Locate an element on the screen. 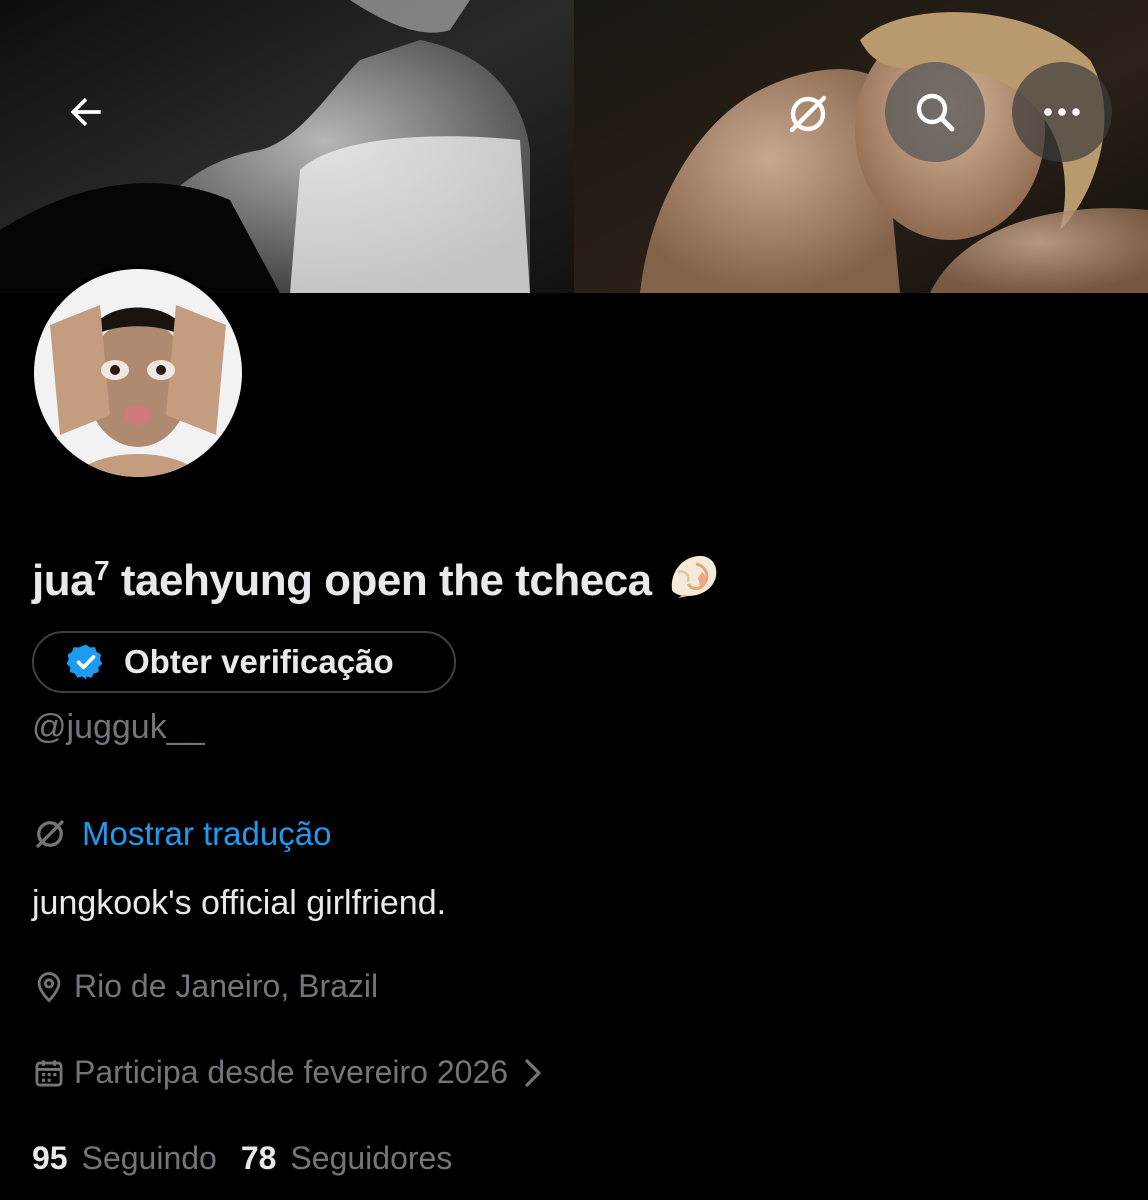  location-text: Rio de Janeiro, Brazil is located at coordinates (226, 986).